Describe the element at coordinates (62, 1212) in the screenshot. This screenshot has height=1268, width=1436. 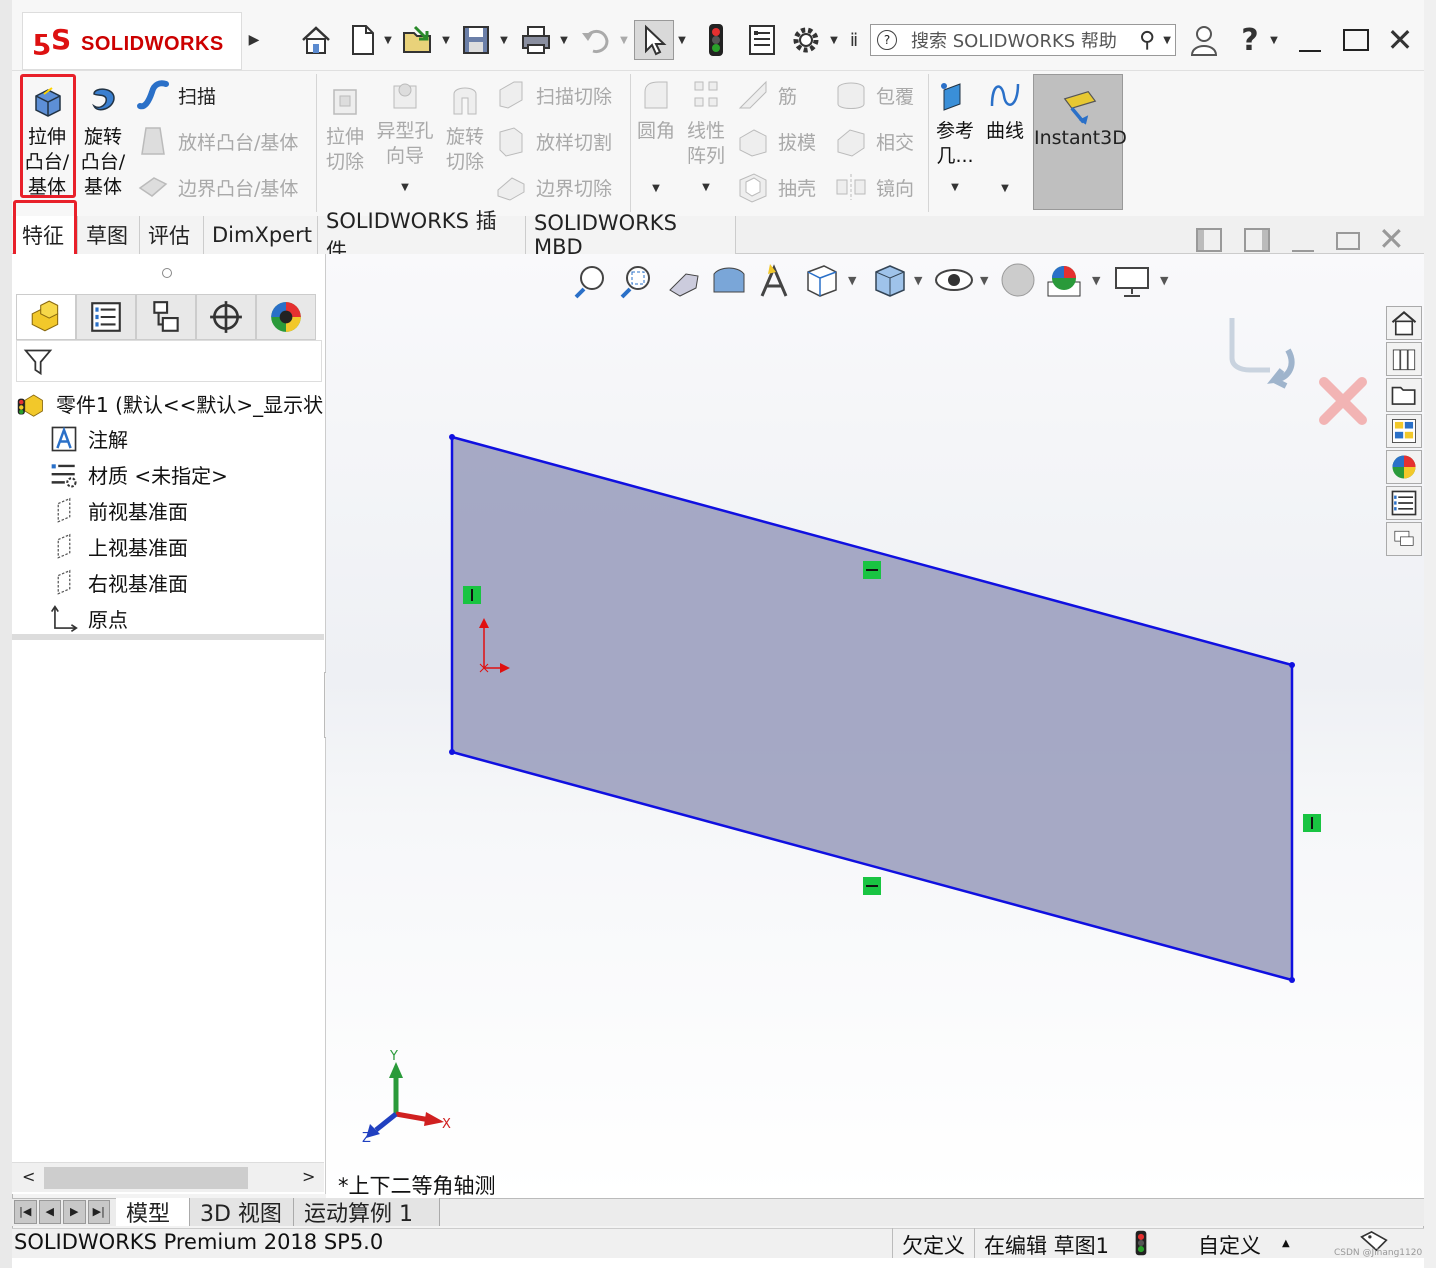
I see `tab-navigation-arrows: |◀ ◀ ▶ ▶|` at that location.